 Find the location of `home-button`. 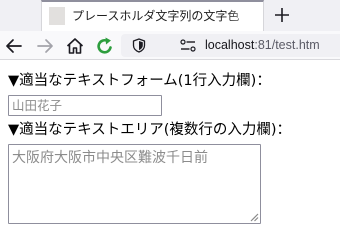

home-button is located at coordinates (75, 46).